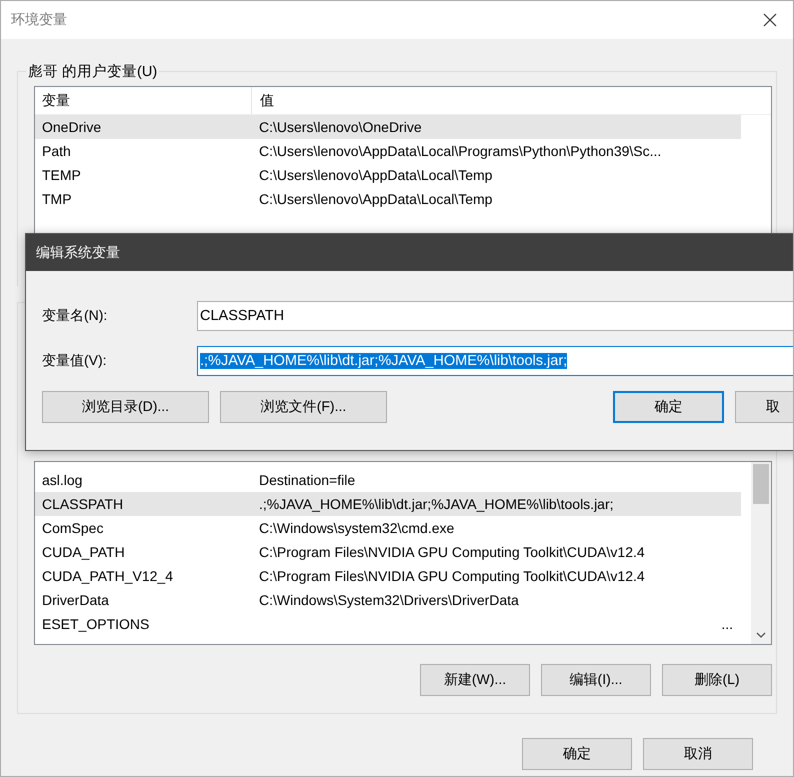 This screenshot has width=794, height=777. I want to click on list-row: ComSpec C:\Windows\system32\cmd.exe, so click(388, 528).